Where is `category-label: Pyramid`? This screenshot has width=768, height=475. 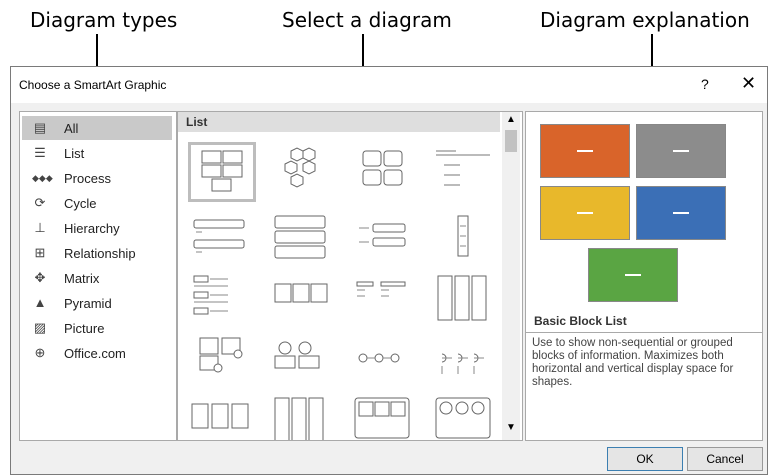 category-label: Pyramid is located at coordinates (88, 303).